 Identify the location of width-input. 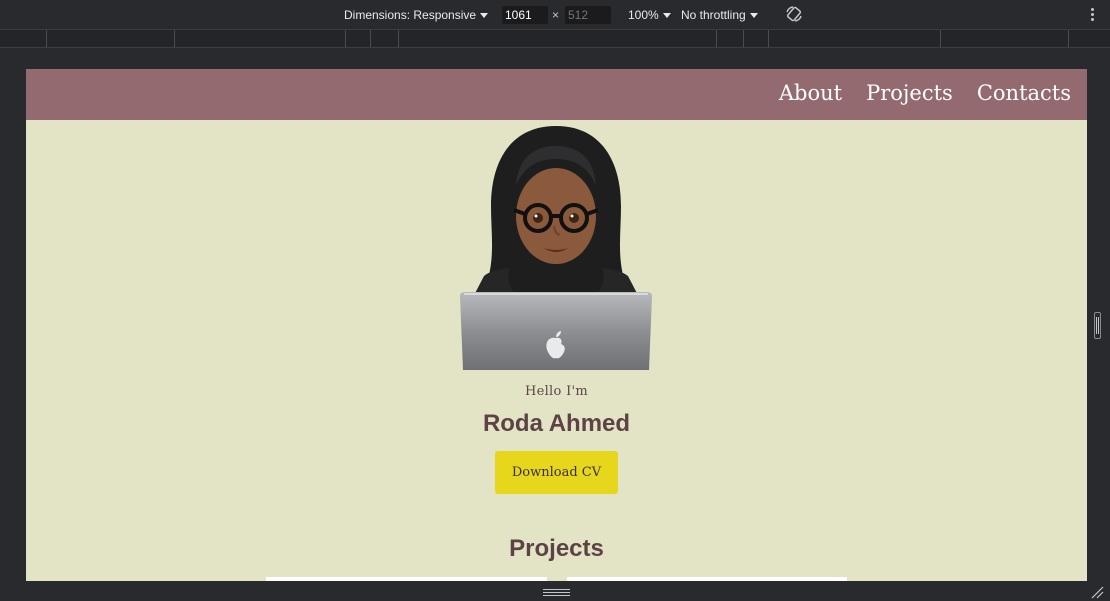
(525, 15).